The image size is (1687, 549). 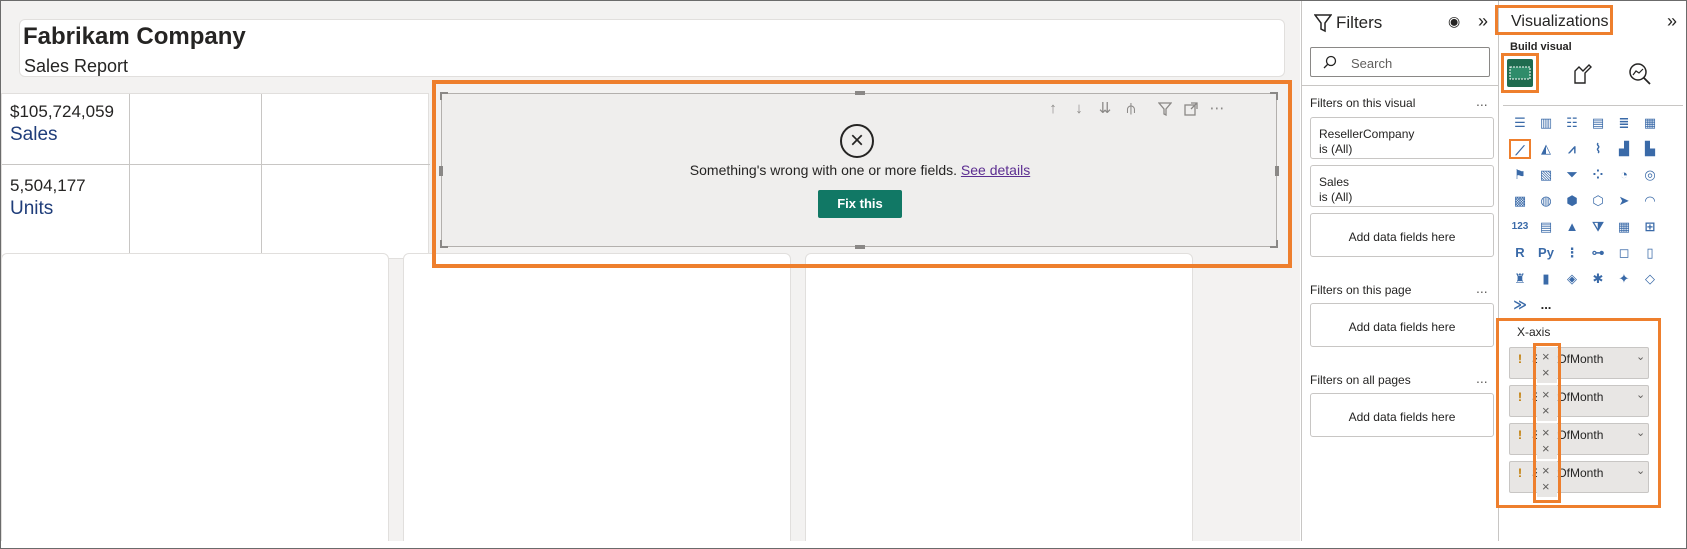 What do you see at coordinates (597, 397) in the screenshot?
I see `visual-panel-middle` at bounding box center [597, 397].